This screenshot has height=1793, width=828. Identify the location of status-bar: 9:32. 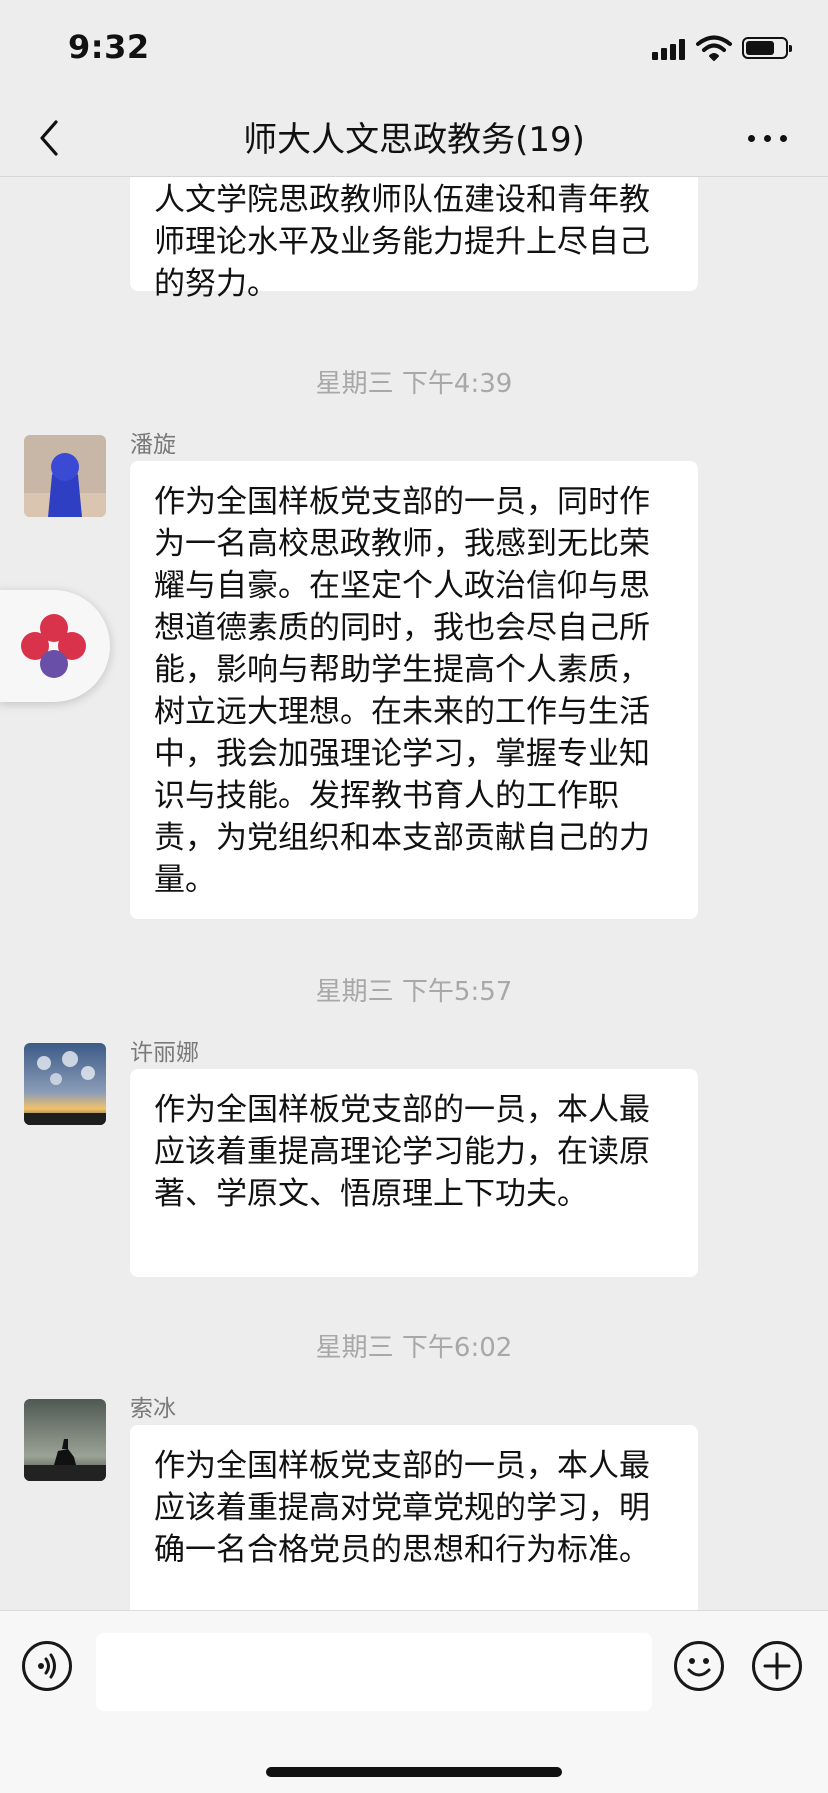
(414, 50).